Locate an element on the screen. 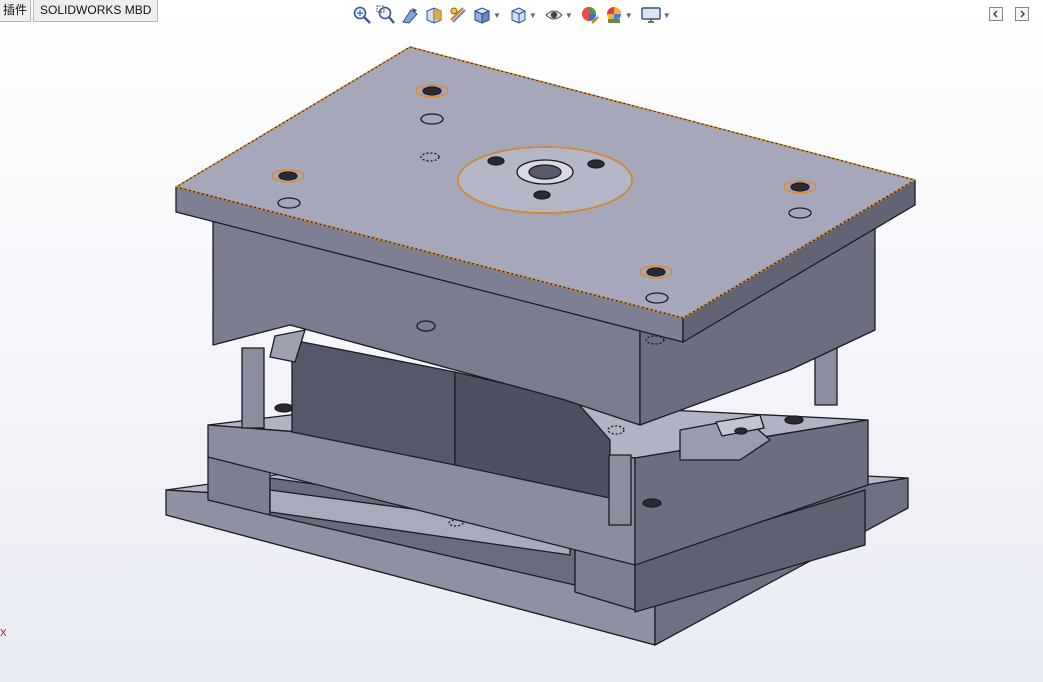 The width and height of the screenshot is (1043, 682). view-settings-icon is located at coordinates (650, 15).